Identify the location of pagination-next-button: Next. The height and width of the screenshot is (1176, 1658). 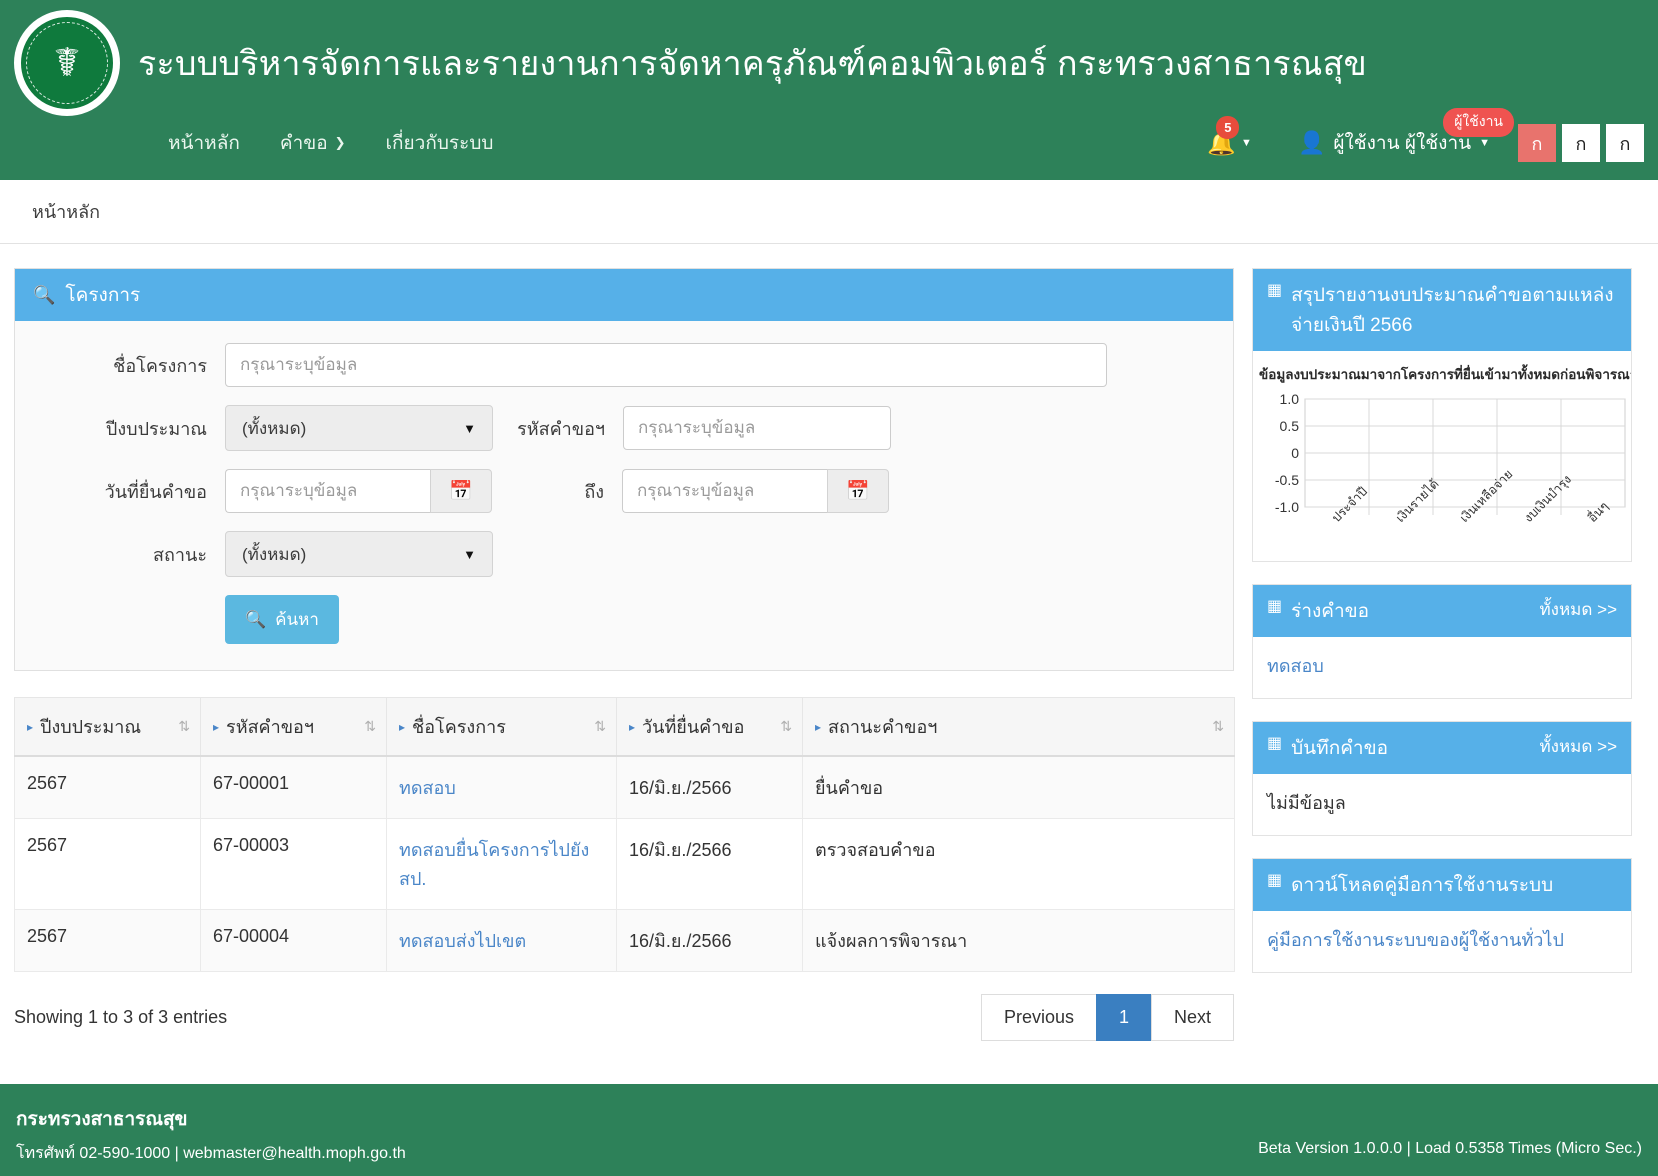
(1192, 1017).